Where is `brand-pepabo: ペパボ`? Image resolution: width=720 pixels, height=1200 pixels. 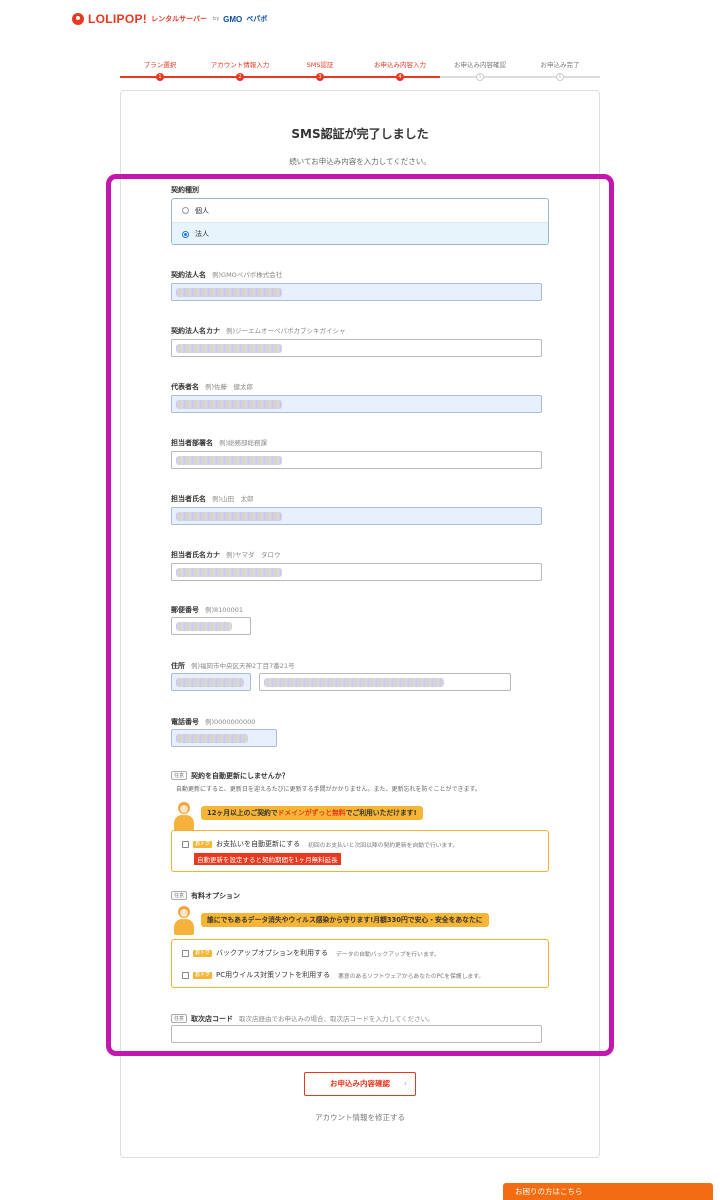
brand-pepabo: ペパボ is located at coordinates (257, 19).